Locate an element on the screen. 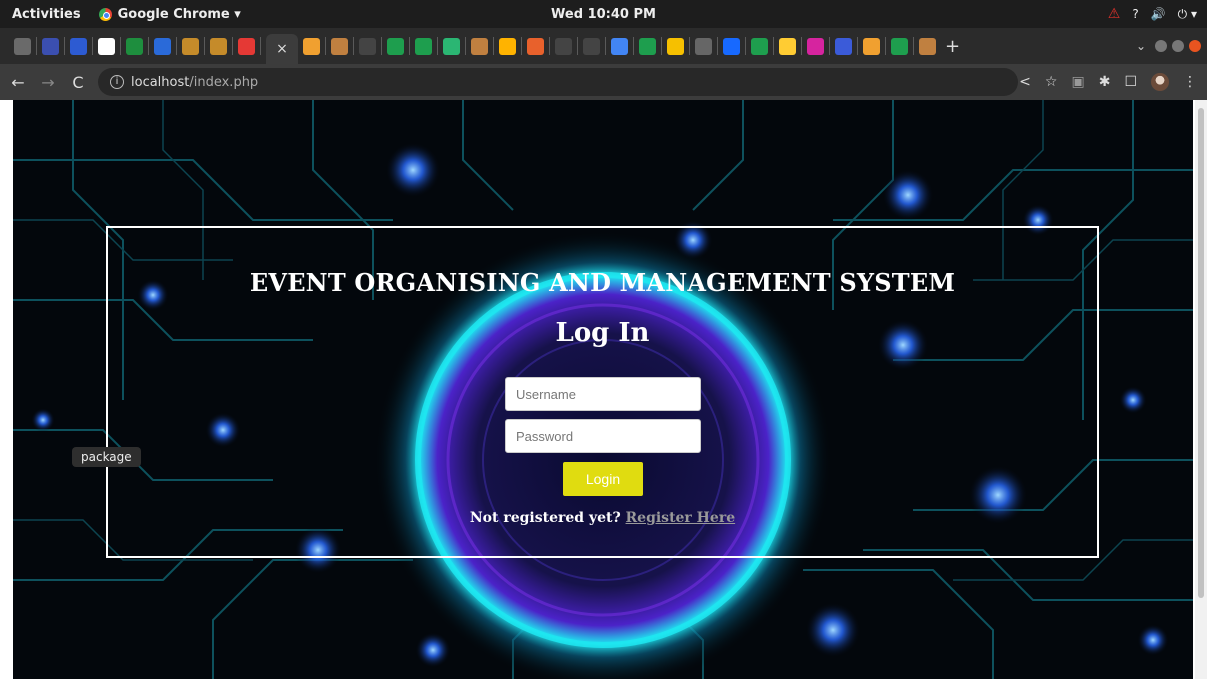  url-host: localhost is located at coordinates (160, 82).